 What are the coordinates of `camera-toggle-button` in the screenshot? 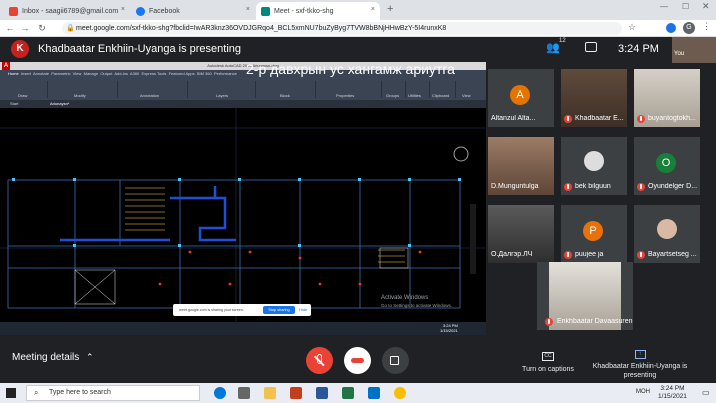 It's located at (395, 360).